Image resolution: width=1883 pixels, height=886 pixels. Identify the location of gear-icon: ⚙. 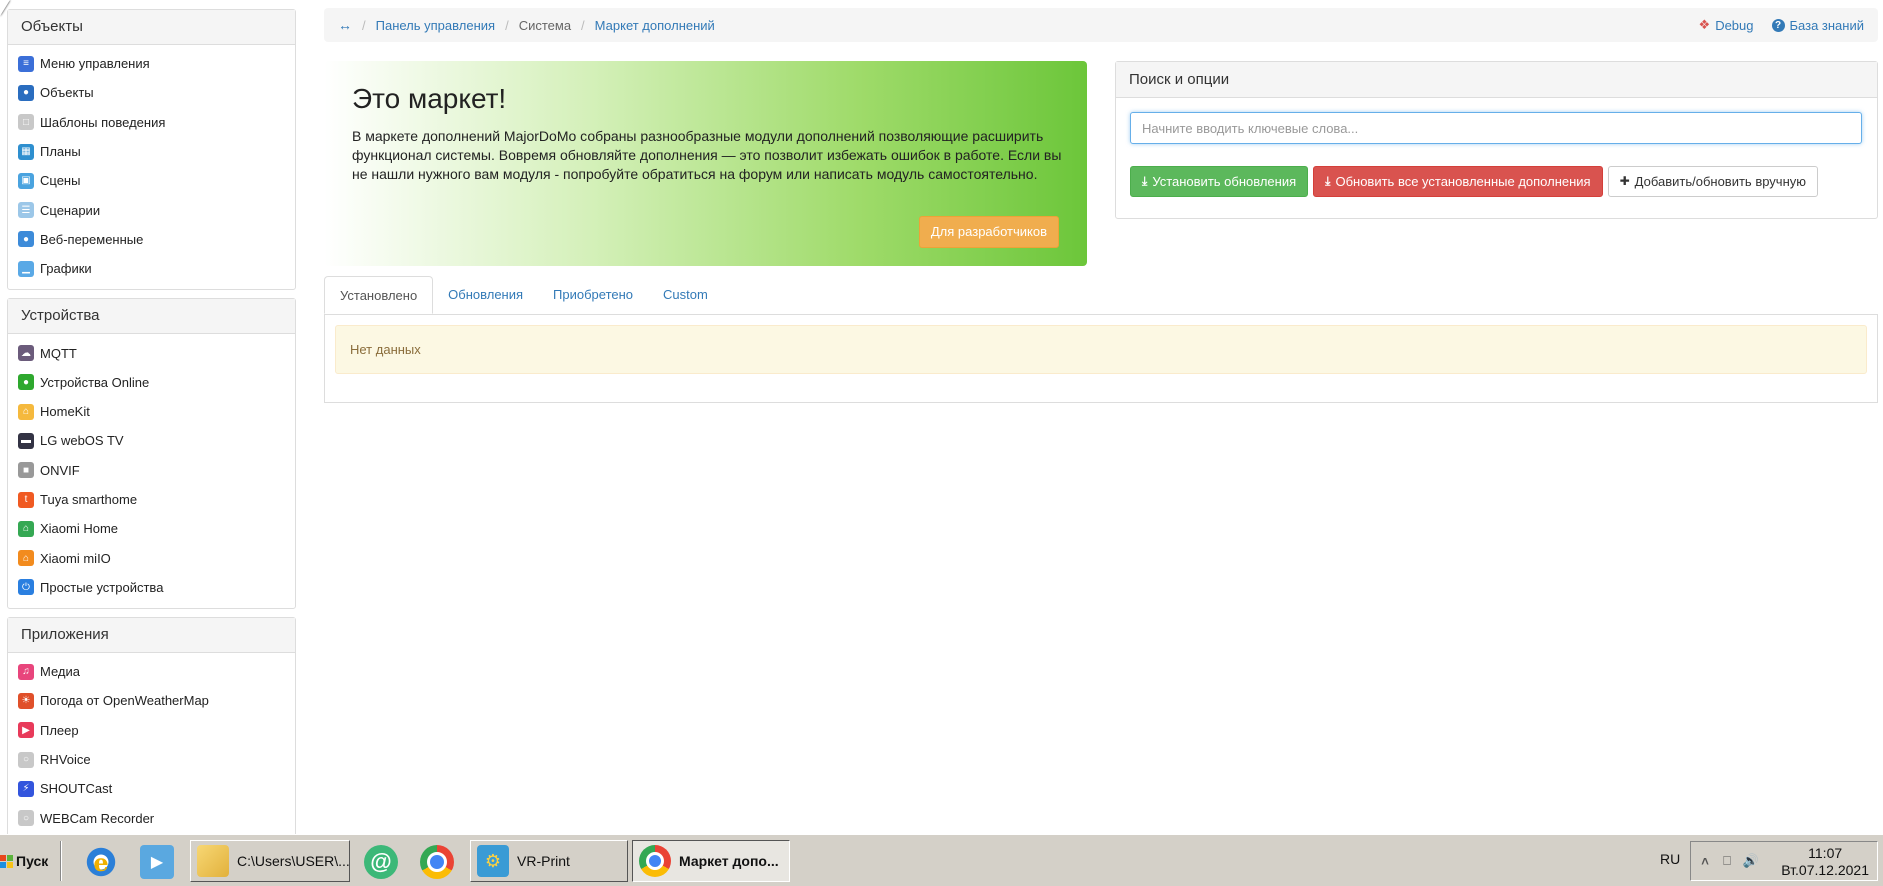
(493, 860).